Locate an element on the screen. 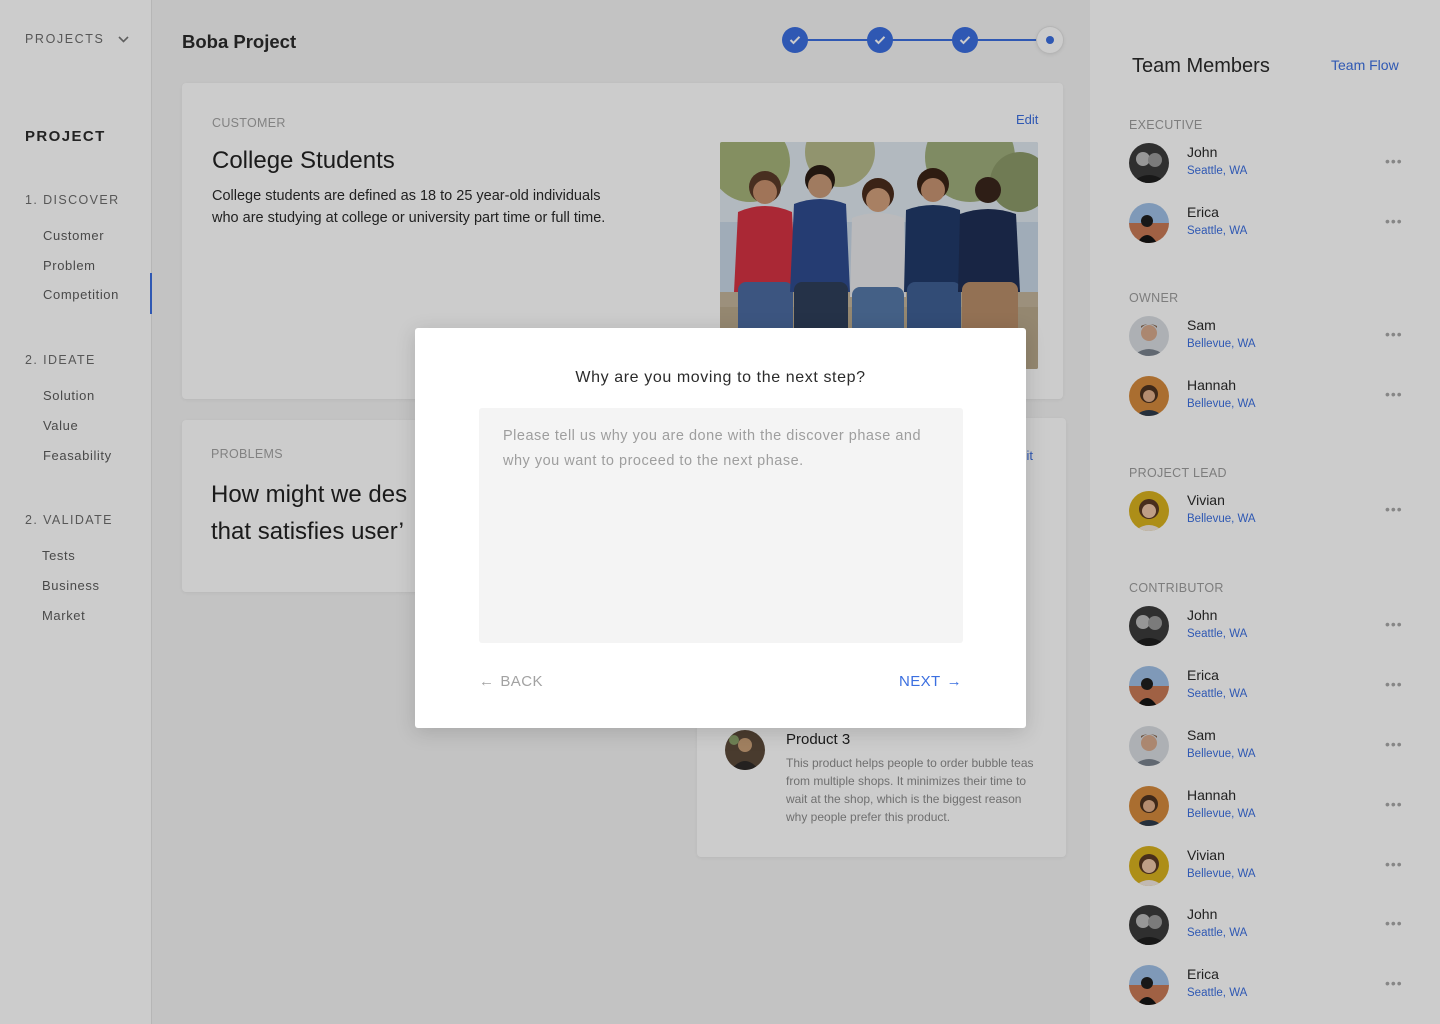 Image resolution: width=1440 pixels, height=1024 pixels. next-button: NEXT → is located at coordinates (930, 681).